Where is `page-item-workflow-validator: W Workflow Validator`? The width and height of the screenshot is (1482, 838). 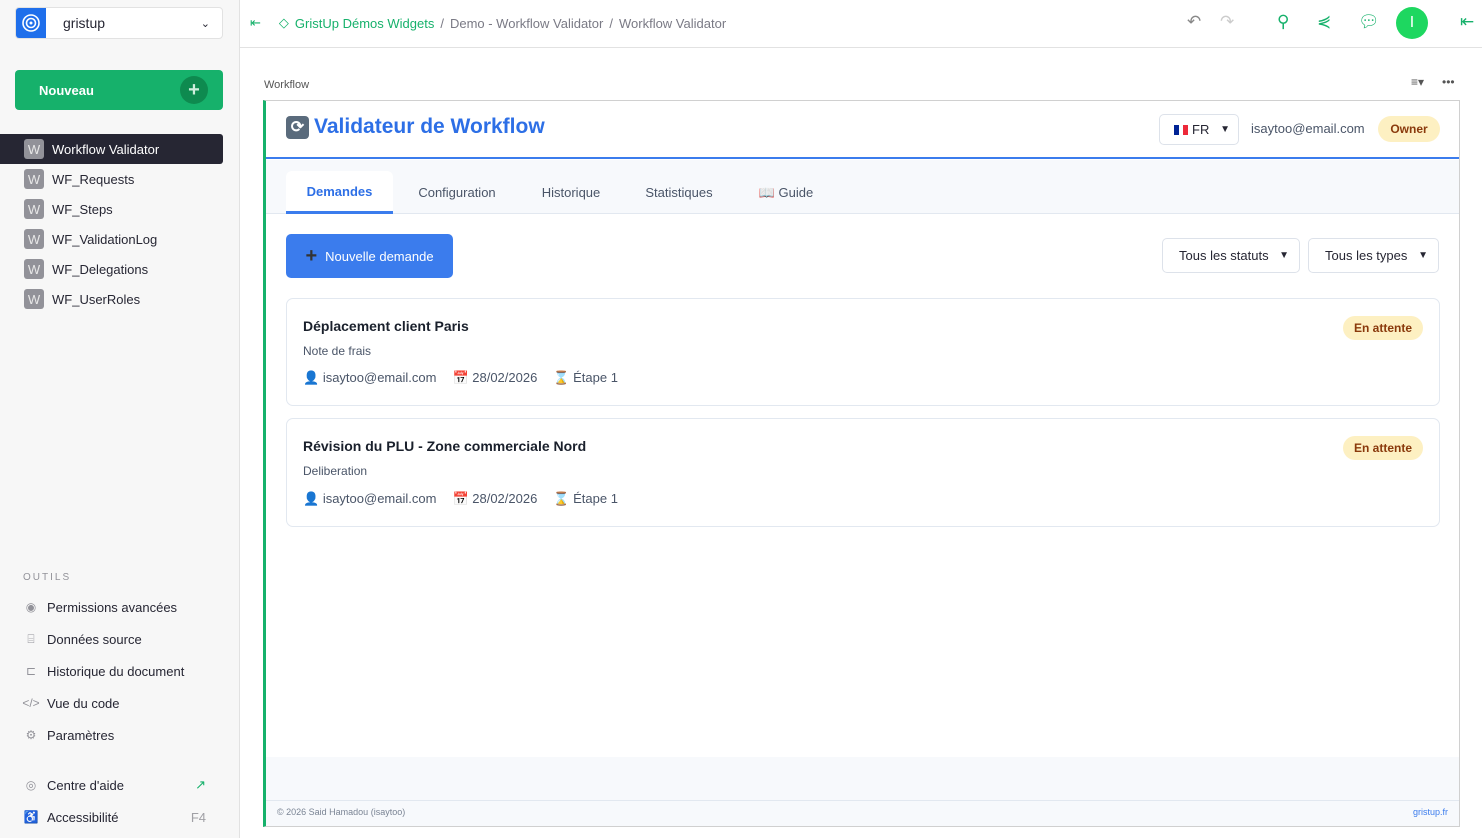 page-item-workflow-validator: W Workflow Validator is located at coordinates (111, 149).